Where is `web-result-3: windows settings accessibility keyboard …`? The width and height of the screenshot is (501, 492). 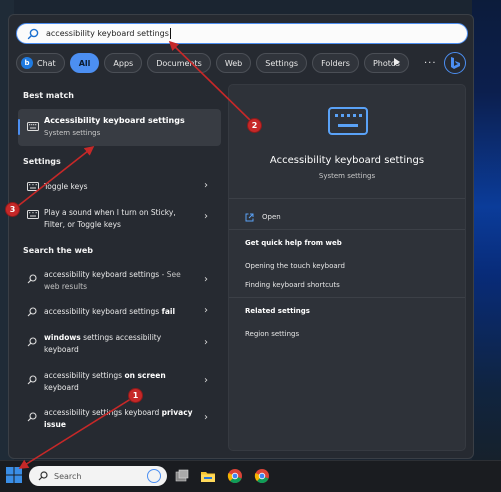
web-result-3: windows settings accessibility keyboard … is located at coordinates (119, 344).